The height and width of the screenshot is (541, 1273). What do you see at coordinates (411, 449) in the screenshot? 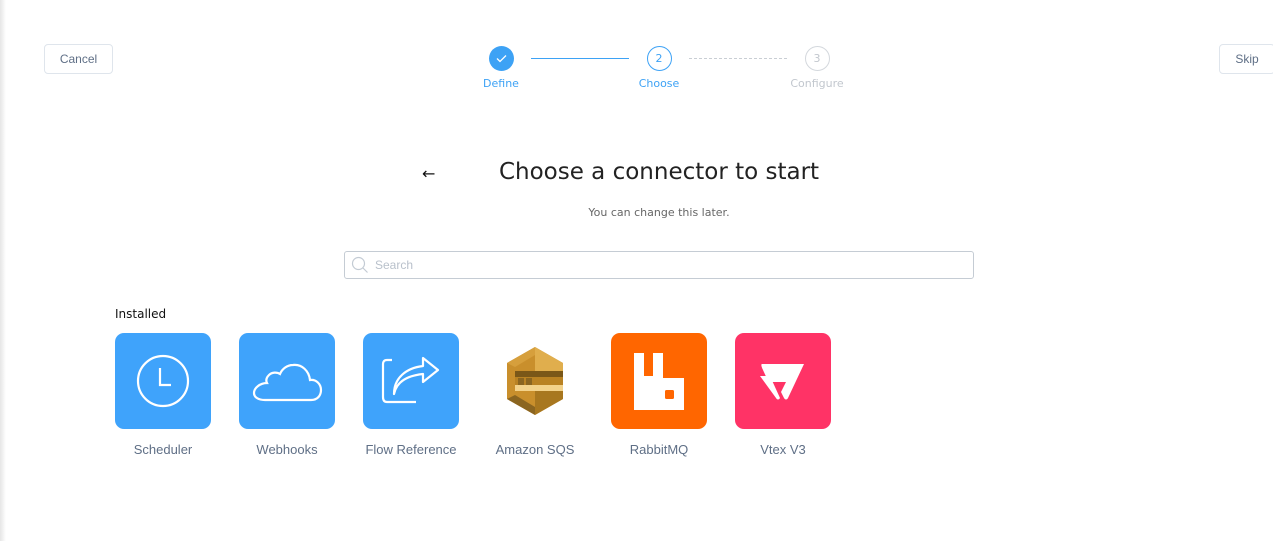
I see `connector-name: Flow Reference` at bounding box center [411, 449].